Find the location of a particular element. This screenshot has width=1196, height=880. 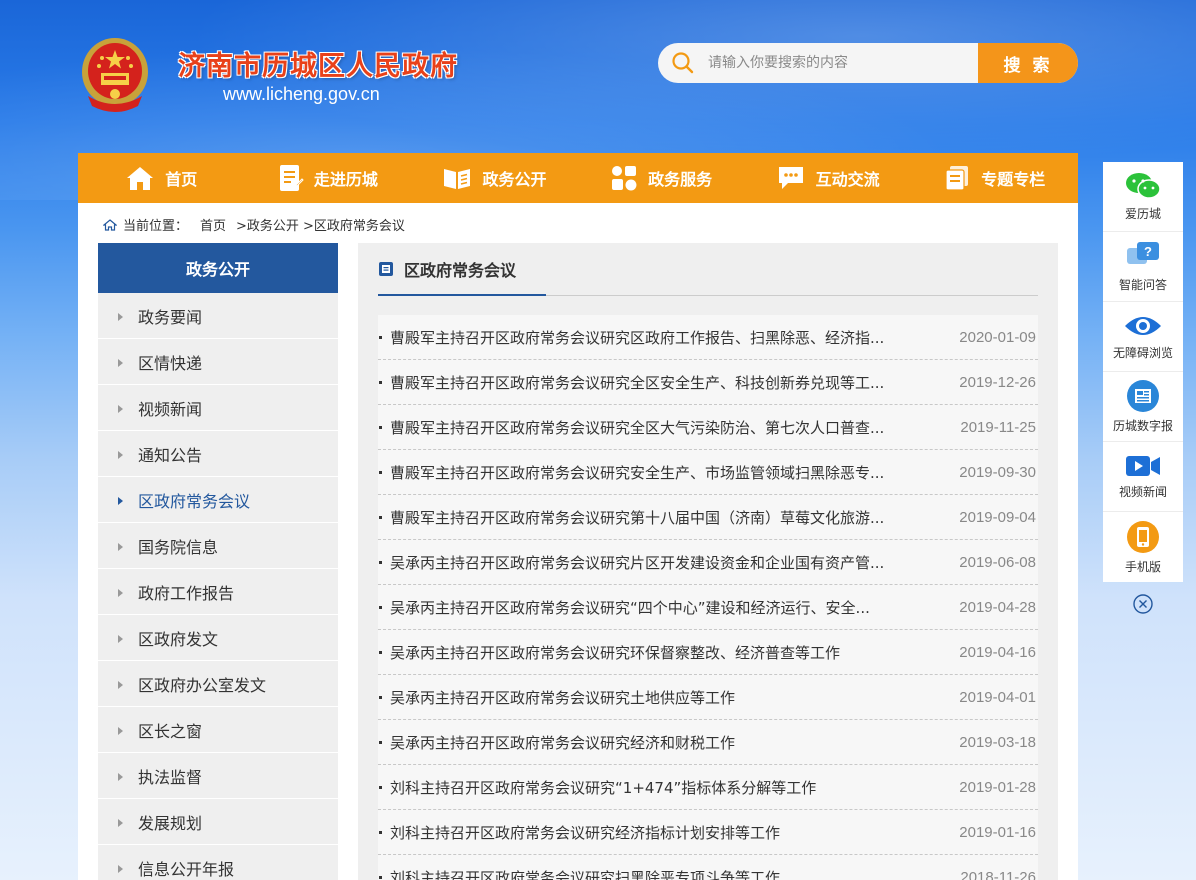

service-grid-icon is located at coordinates (624, 178).